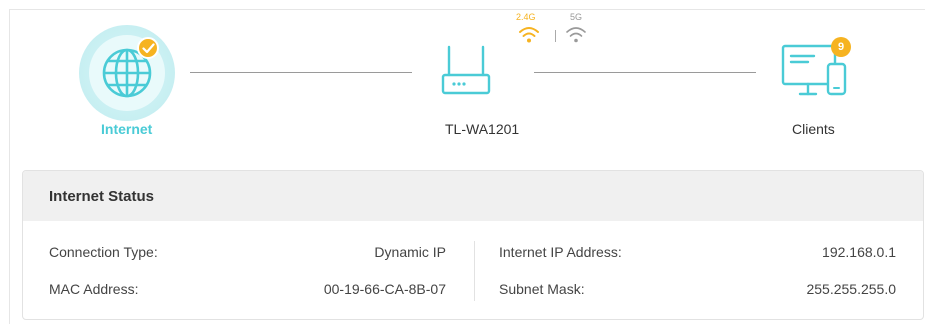  What do you see at coordinates (555, 36) in the screenshot?
I see `band-separator` at bounding box center [555, 36].